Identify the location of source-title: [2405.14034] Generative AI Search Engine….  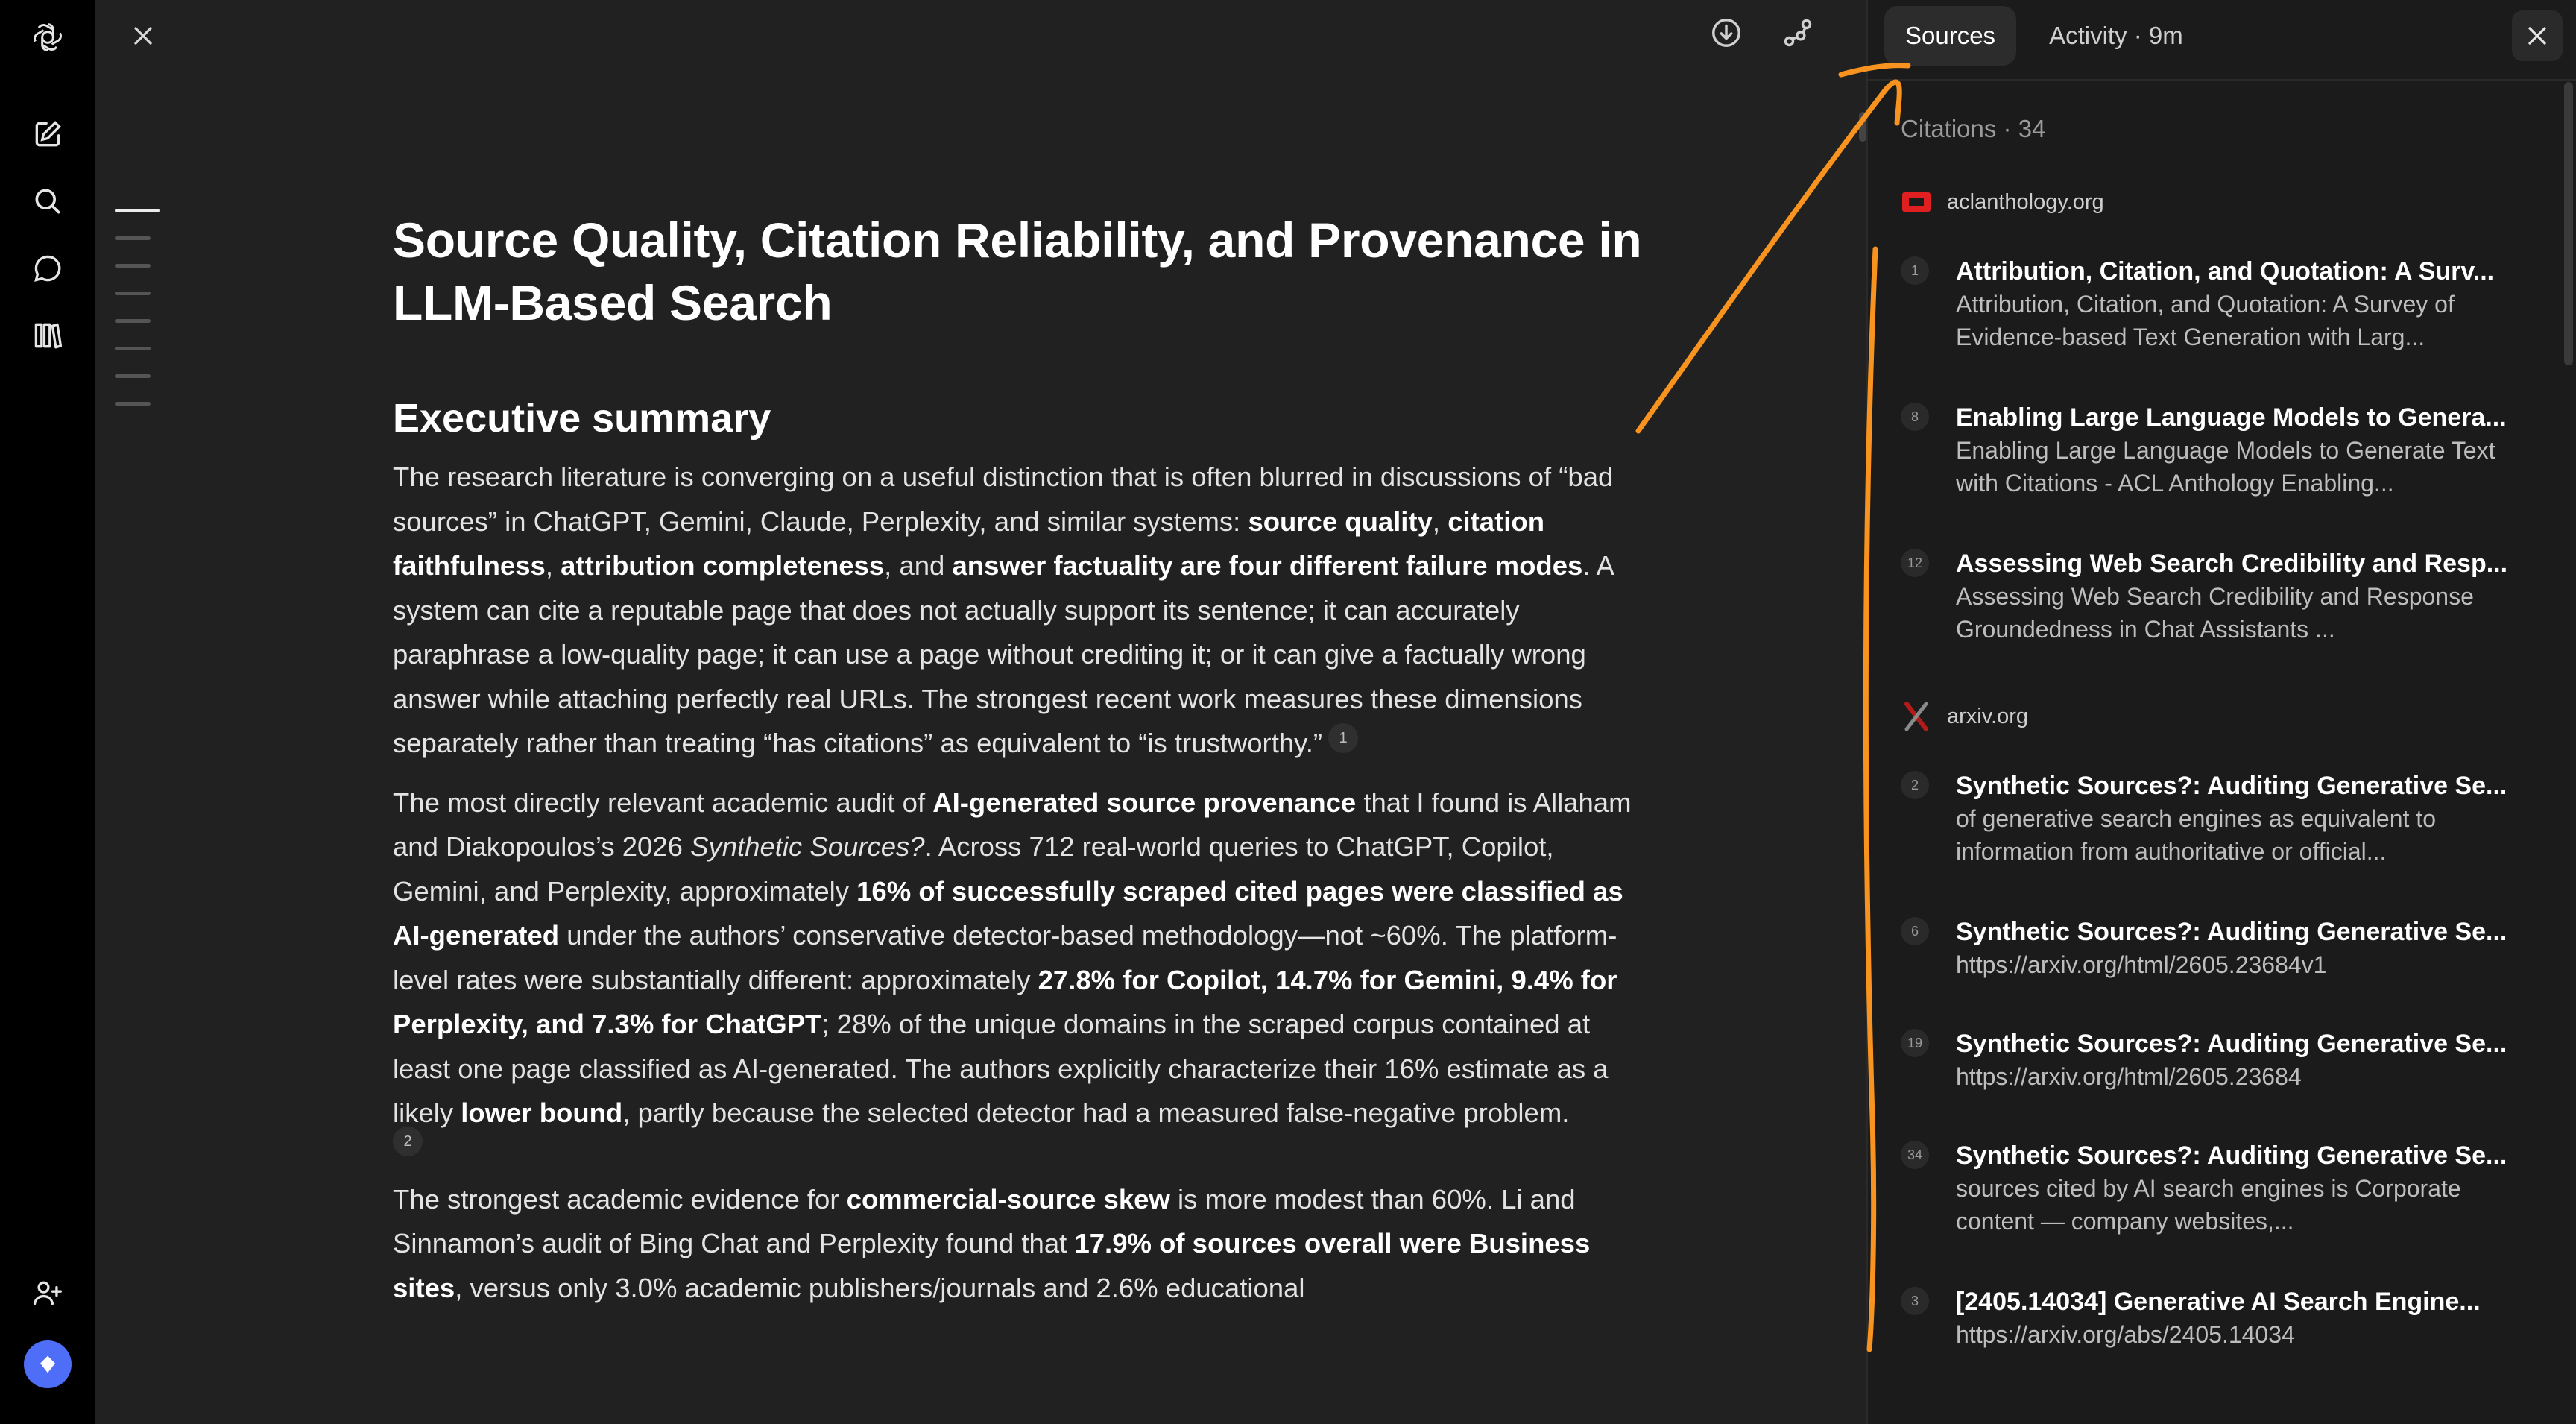
(2218, 1302).